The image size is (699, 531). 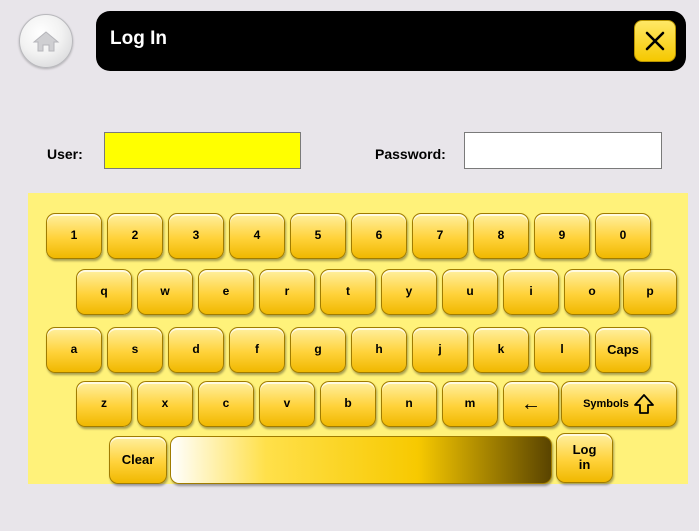 I want to click on key-c: c, so click(x=226, y=404).